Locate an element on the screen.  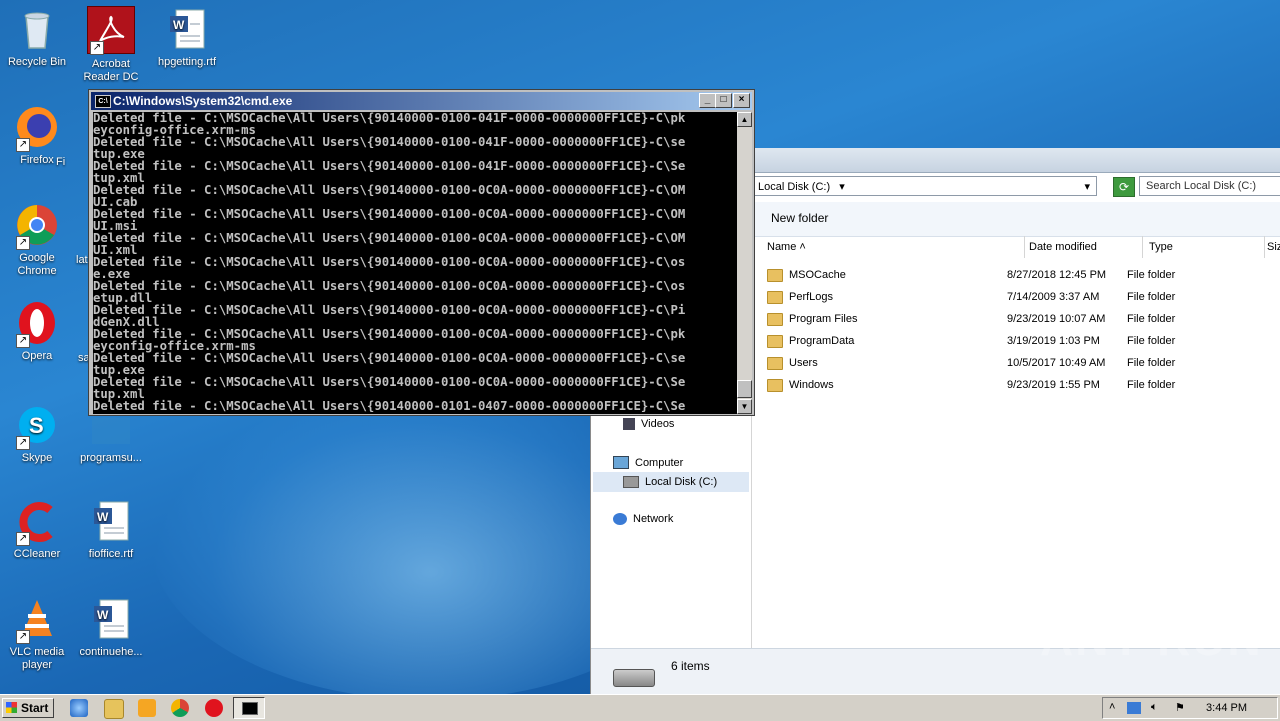
acrobat-icon: ↗ is located at coordinates (111, 30).